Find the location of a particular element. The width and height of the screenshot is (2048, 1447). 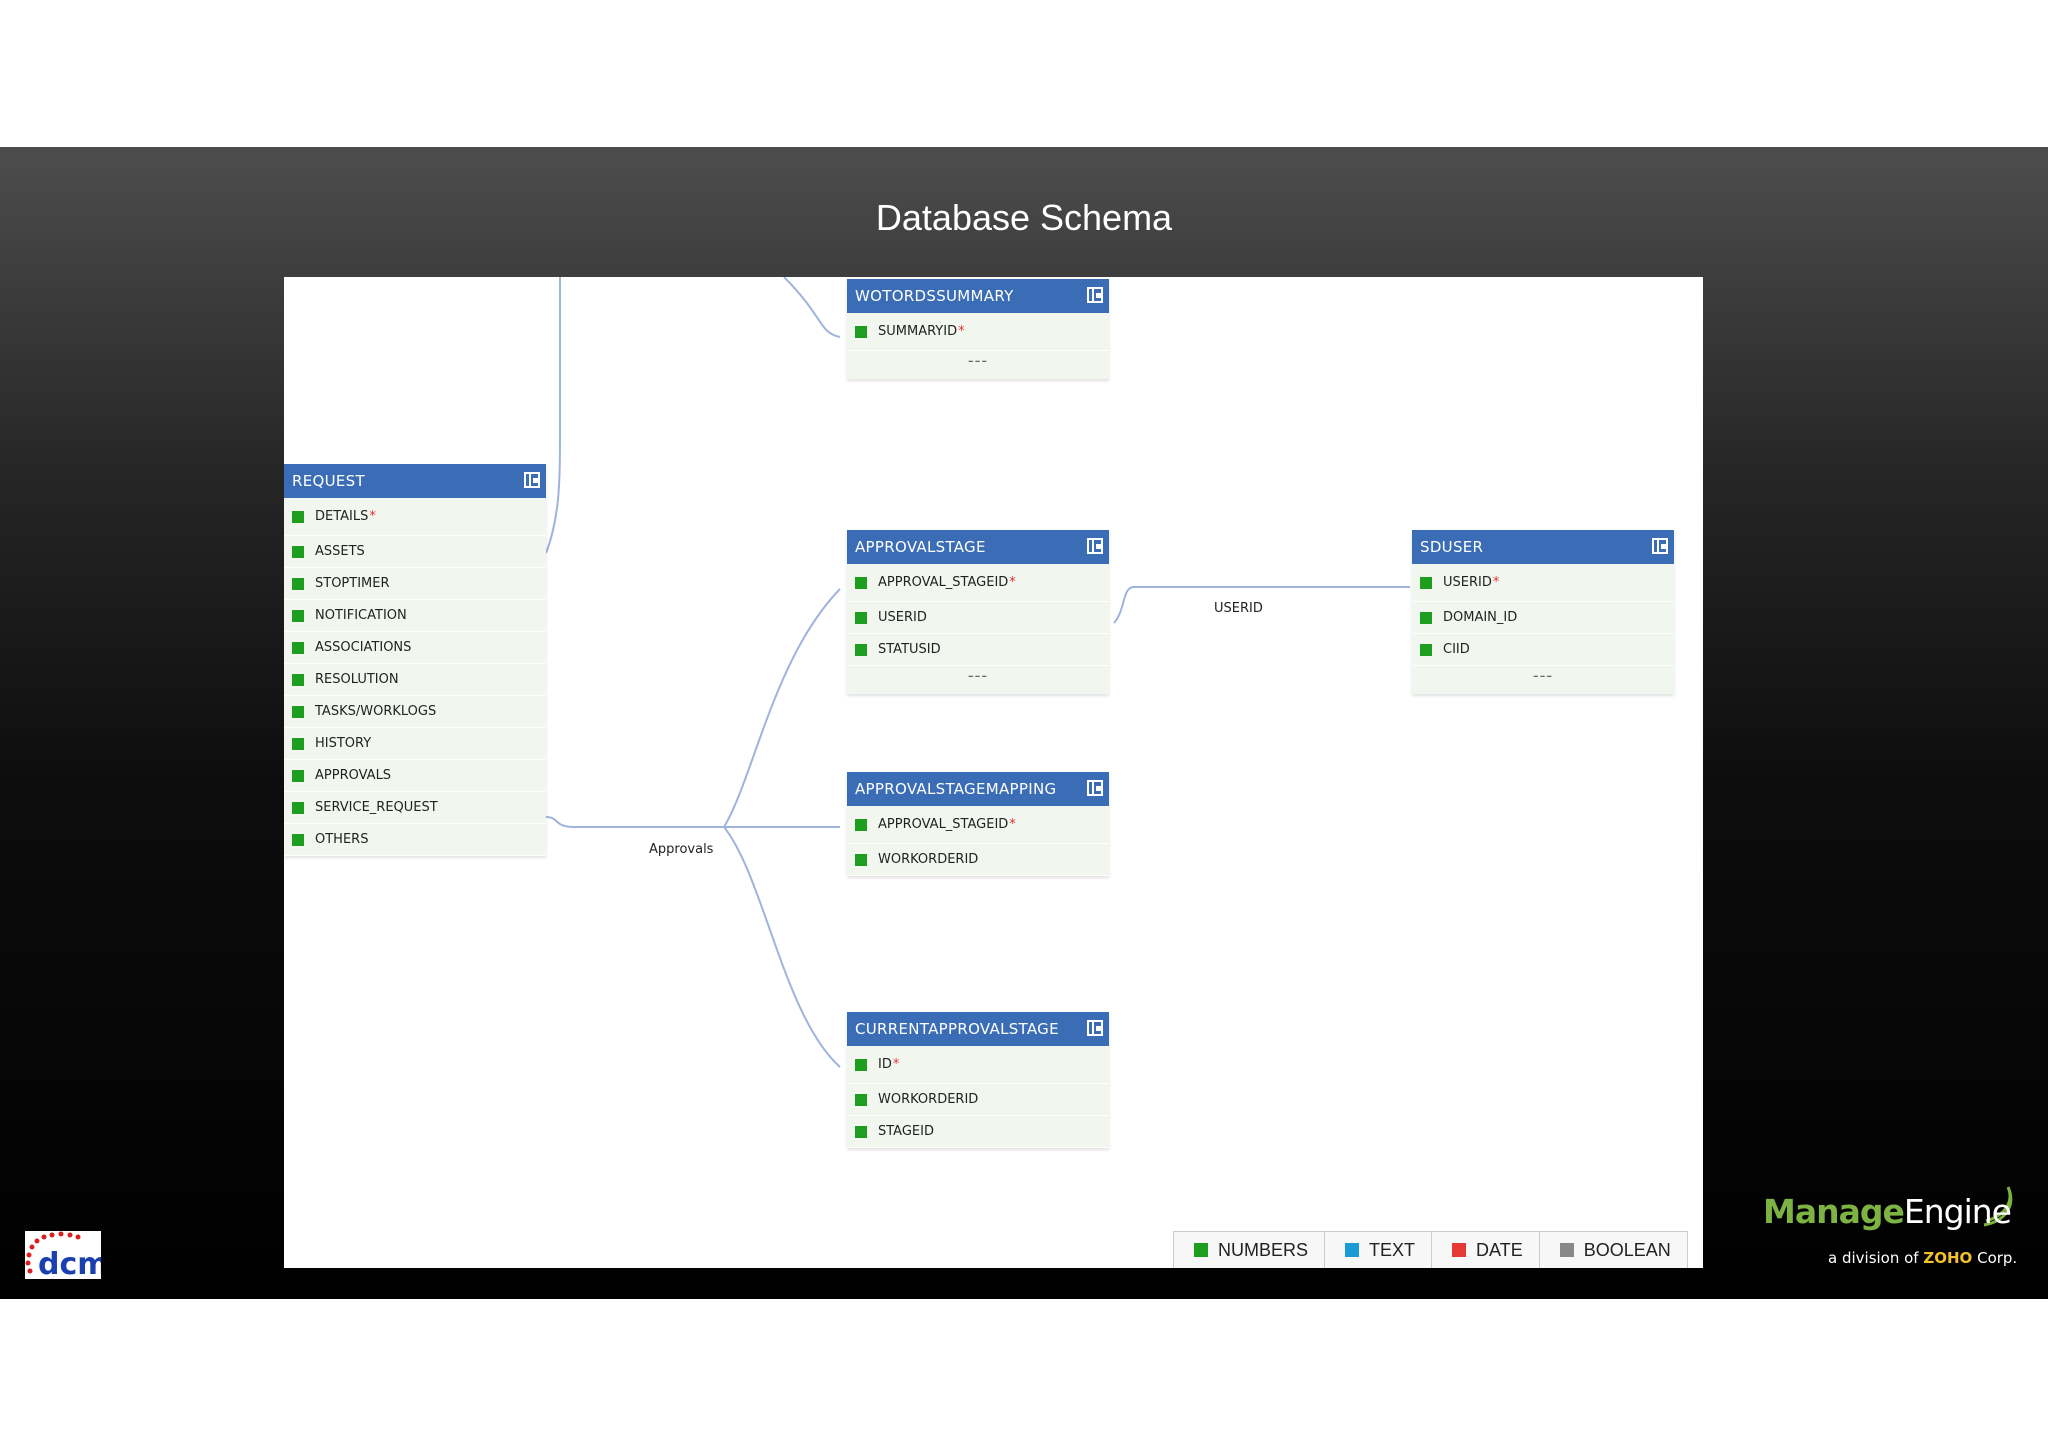

field-row: STAGEID is located at coordinates (978, 1132).